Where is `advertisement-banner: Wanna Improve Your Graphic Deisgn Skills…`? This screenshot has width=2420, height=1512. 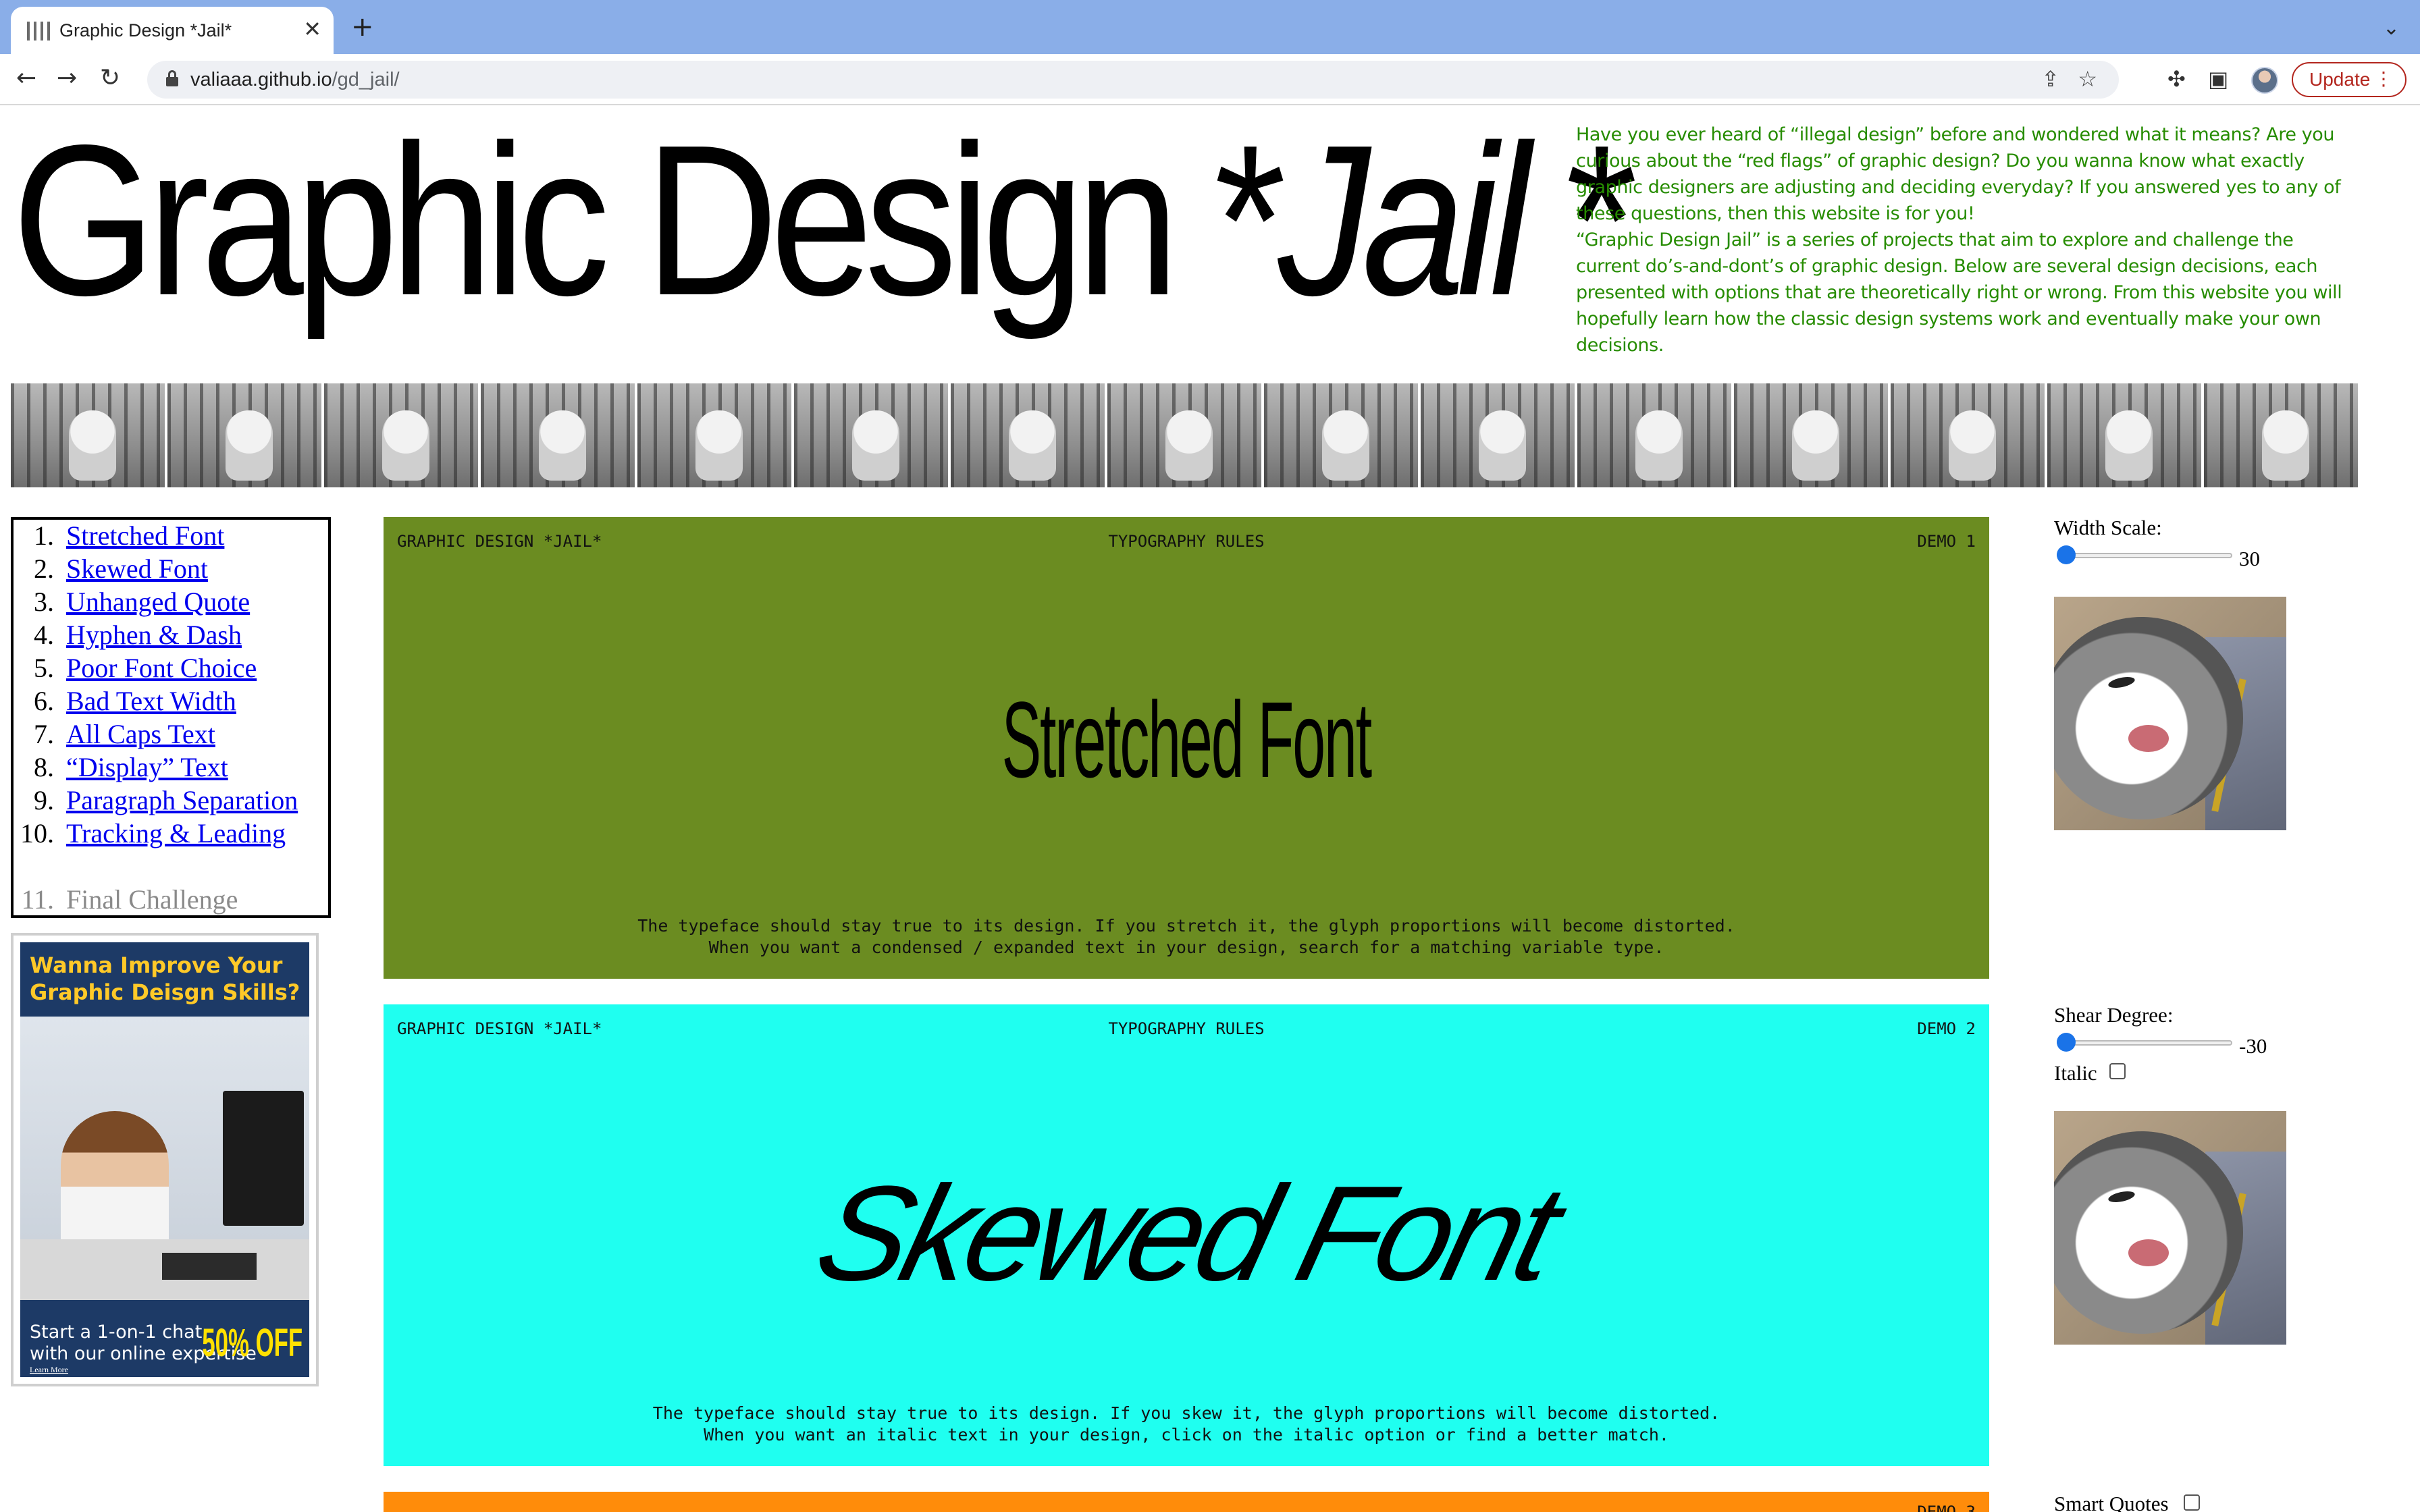
advertisement-banner: Wanna Improve Your Graphic Deisgn Skills… is located at coordinates (165, 1159).